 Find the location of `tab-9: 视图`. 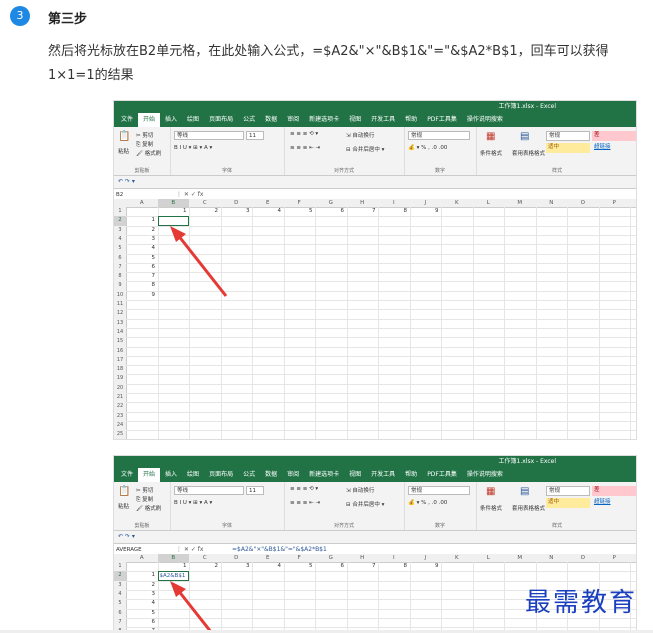

tab-9: 视图 is located at coordinates (355, 120).